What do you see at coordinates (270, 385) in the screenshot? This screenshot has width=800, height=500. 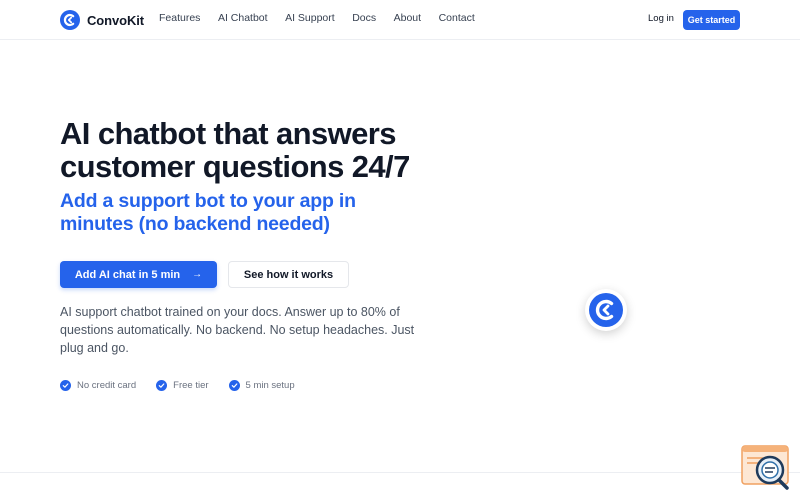 I see `badge-label: 5 min setup` at bounding box center [270, 385].